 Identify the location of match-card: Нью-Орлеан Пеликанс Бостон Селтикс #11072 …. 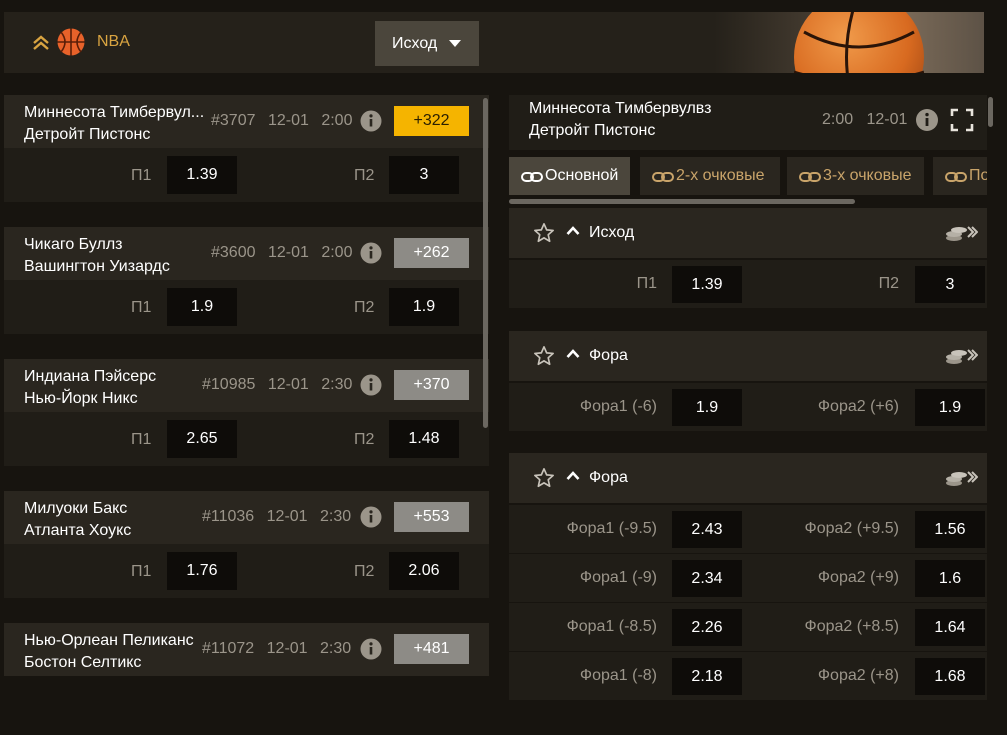
(246, 679).